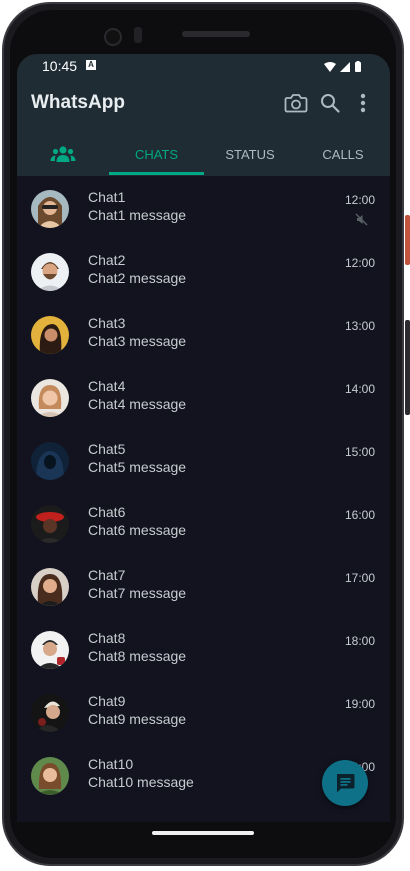 Image resolution: width=410 pixels, height=871 pixels. I want to click on chat-last-message: Chat2 message, so click(137, 278).